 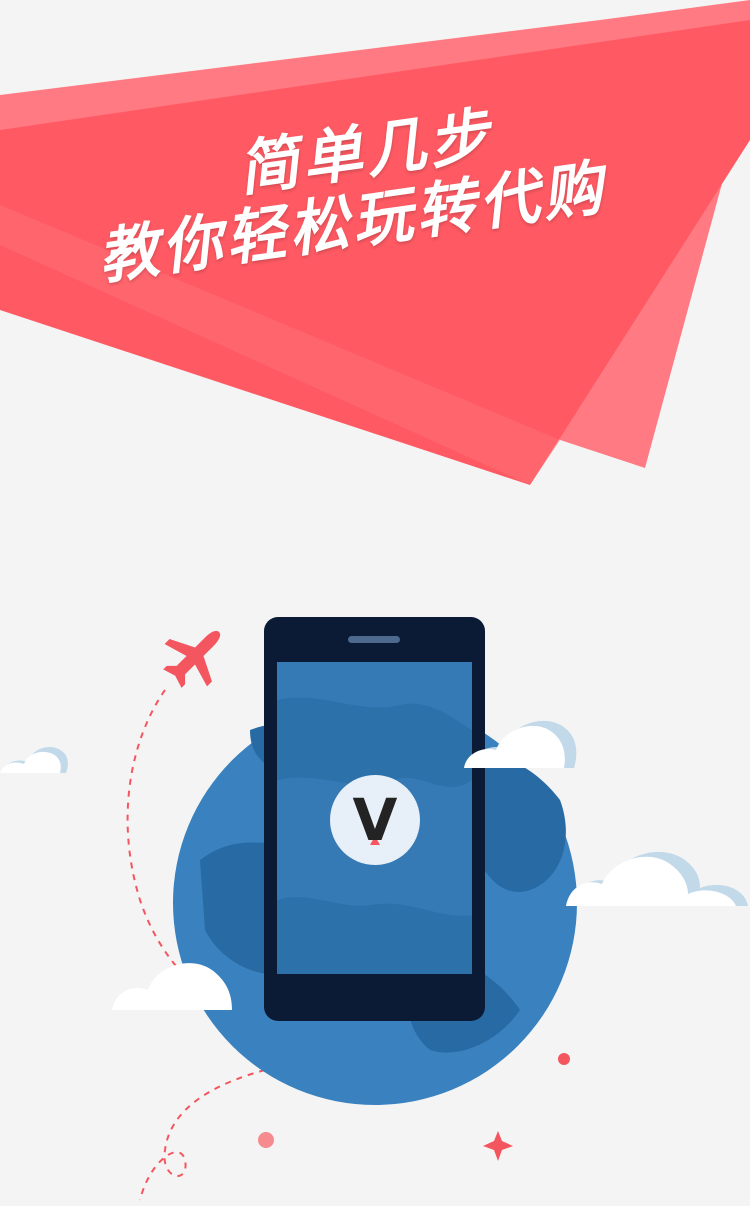 What do you see at coordinates (202, 1135) in the screenshot?
I see `flight-path-lower` at bounding box center [202, 1135].